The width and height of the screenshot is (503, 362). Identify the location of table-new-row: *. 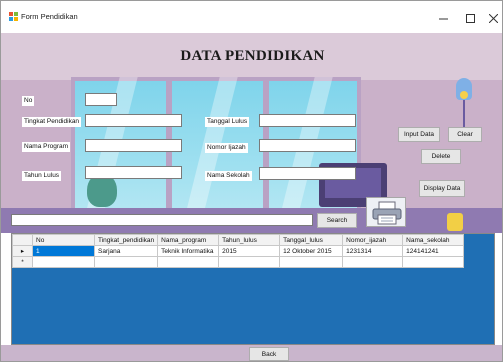
(238, 262).